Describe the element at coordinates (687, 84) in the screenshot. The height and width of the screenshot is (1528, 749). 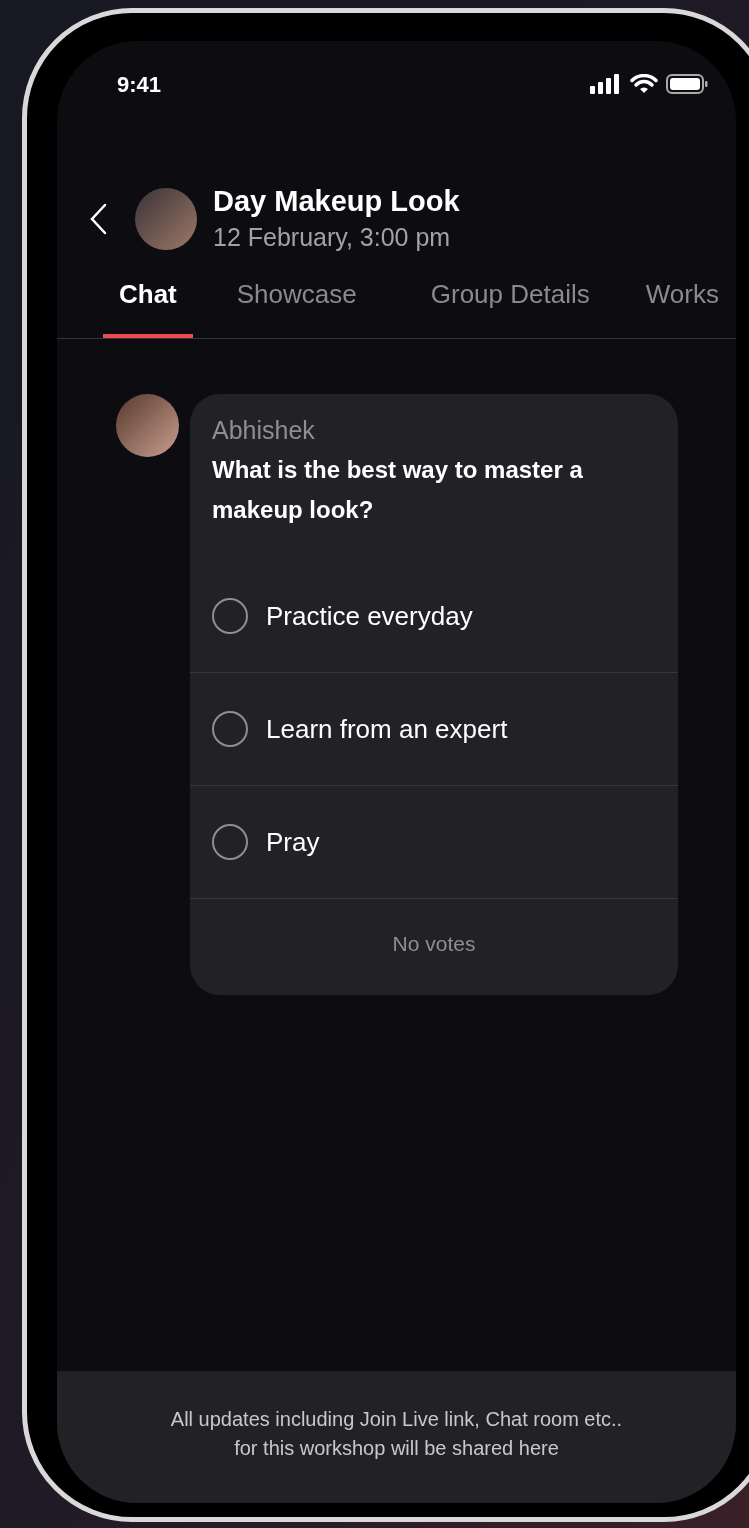
I see `battery-icon` at that location.